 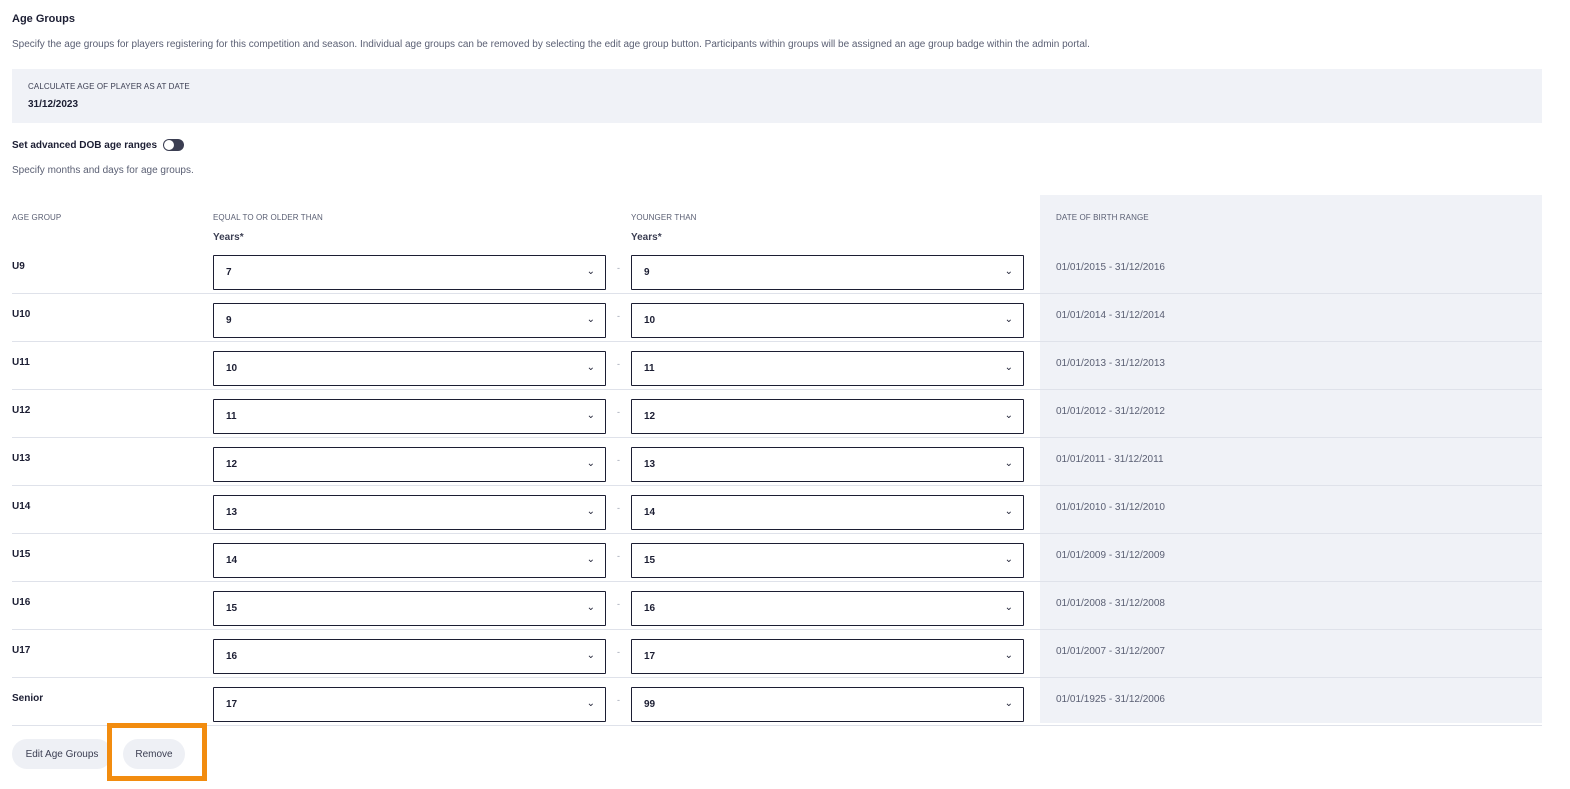 I want to click on younger-than-select: 99 ⌄, so click(x=827, y=704).